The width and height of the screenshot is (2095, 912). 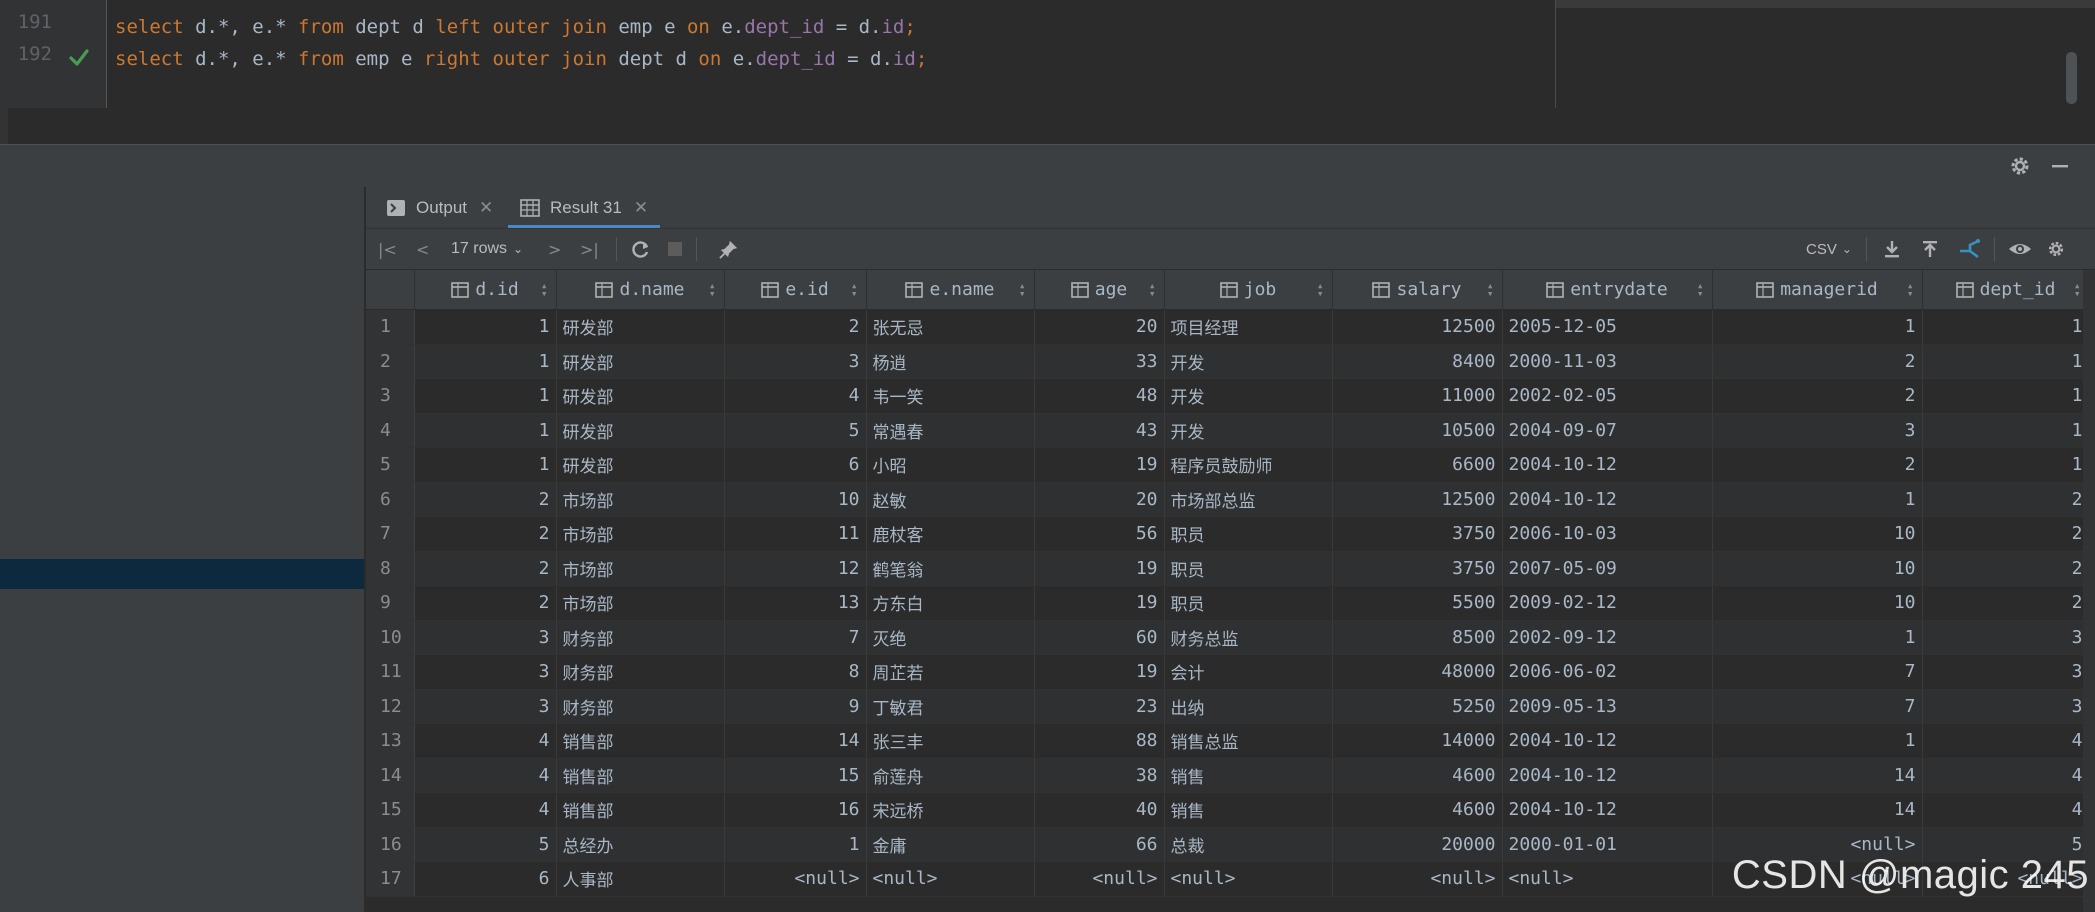 What do you see at coordinates (390, 568) in the screenshot?
I see `row-number: 8` at bounding box center [390, 568].